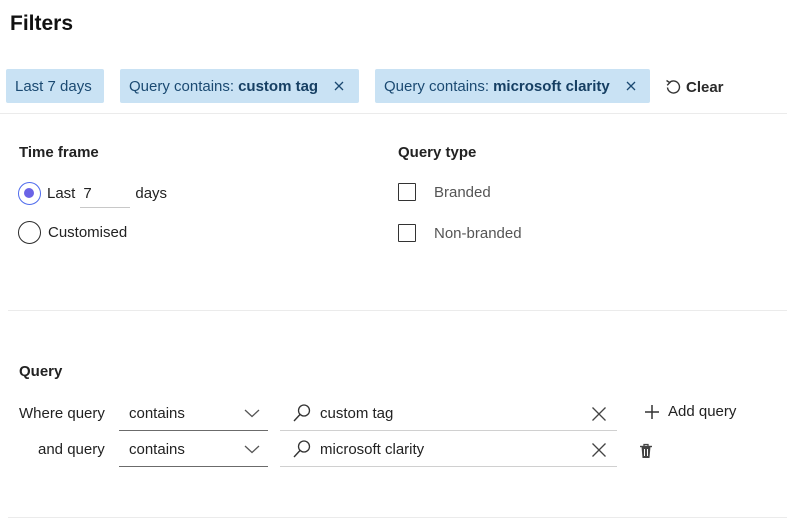 The image size is (787, 521). I want to click on undo-icon, so click(673, 86).